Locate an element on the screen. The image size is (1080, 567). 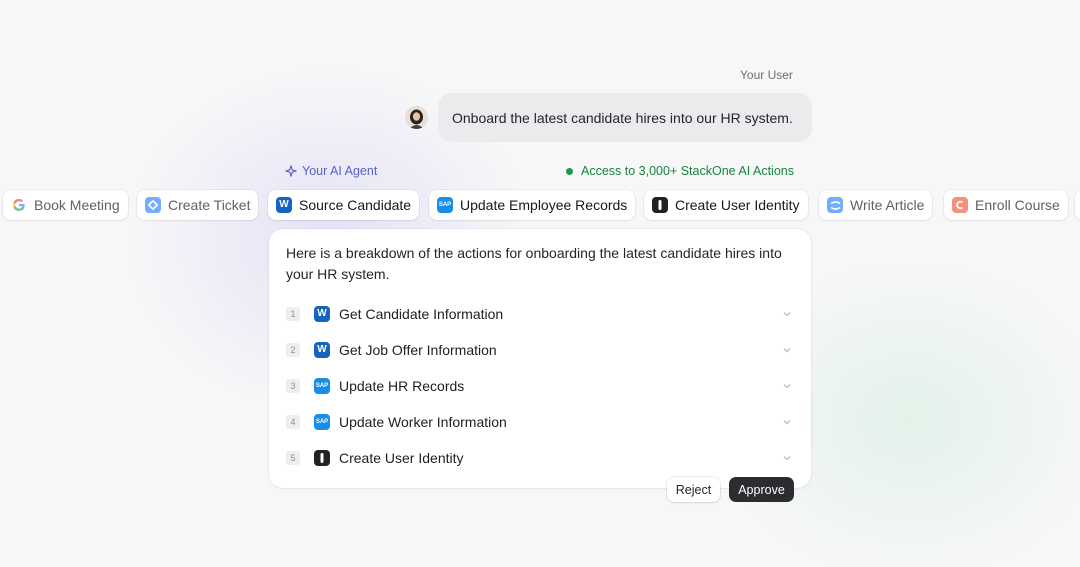
step-label: Get Candidate Information is located at coordinates (421, 314).